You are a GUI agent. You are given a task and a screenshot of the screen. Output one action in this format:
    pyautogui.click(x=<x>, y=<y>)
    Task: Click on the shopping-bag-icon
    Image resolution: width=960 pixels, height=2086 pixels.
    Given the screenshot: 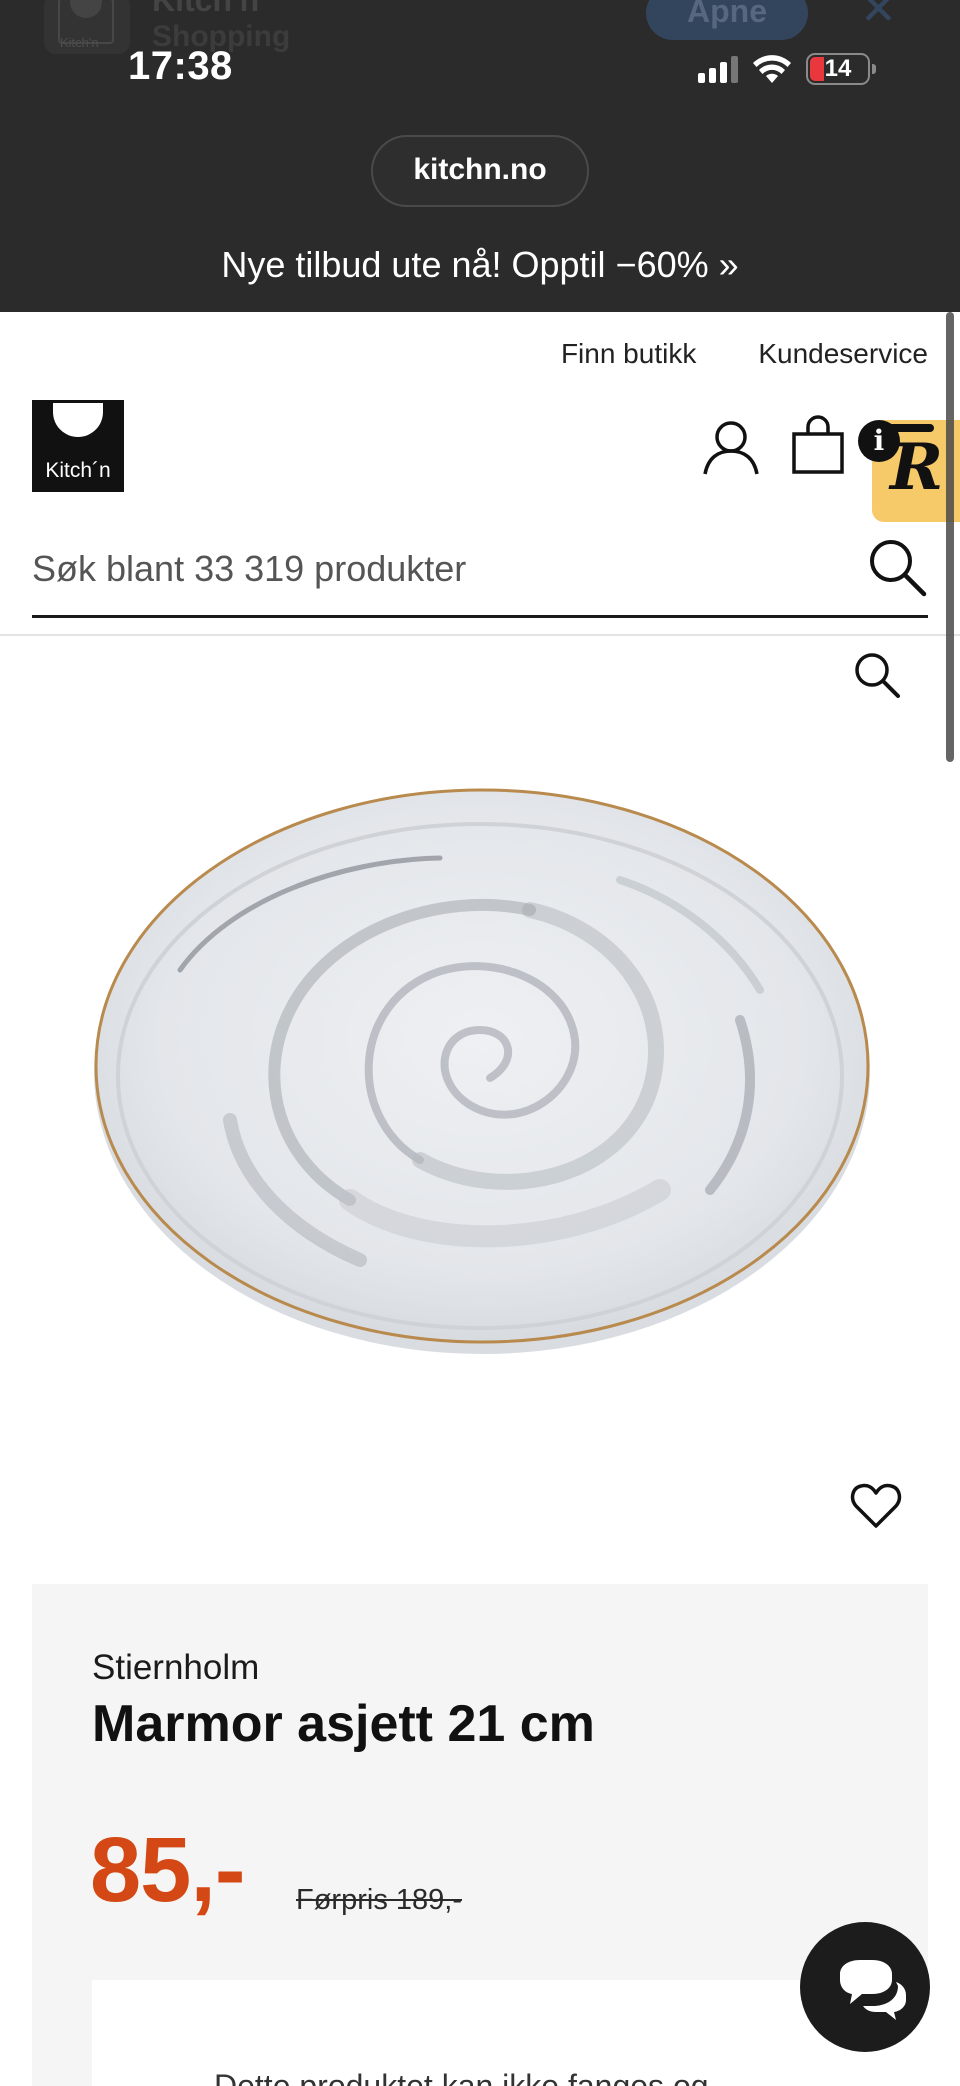 What is the action you would take?
    pyautogui.click(x=818, y=445)
    